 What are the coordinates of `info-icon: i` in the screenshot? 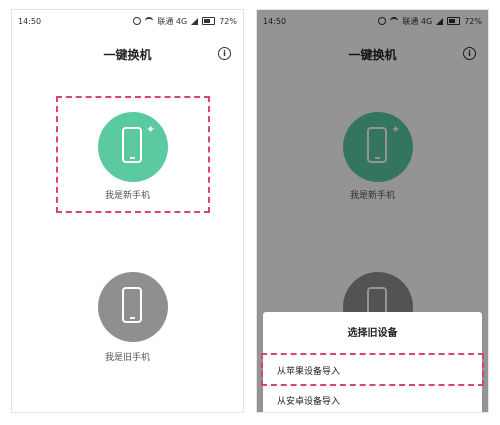 It's located at (224, 53).